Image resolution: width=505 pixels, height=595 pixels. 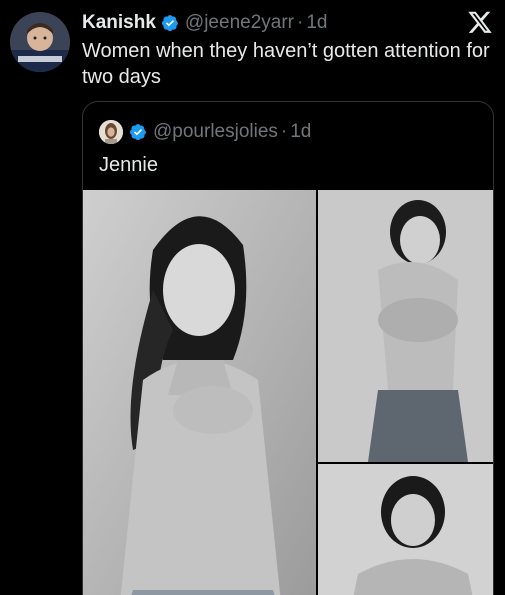 I want to click on x-logo-icon, so click(x=480, y=22).